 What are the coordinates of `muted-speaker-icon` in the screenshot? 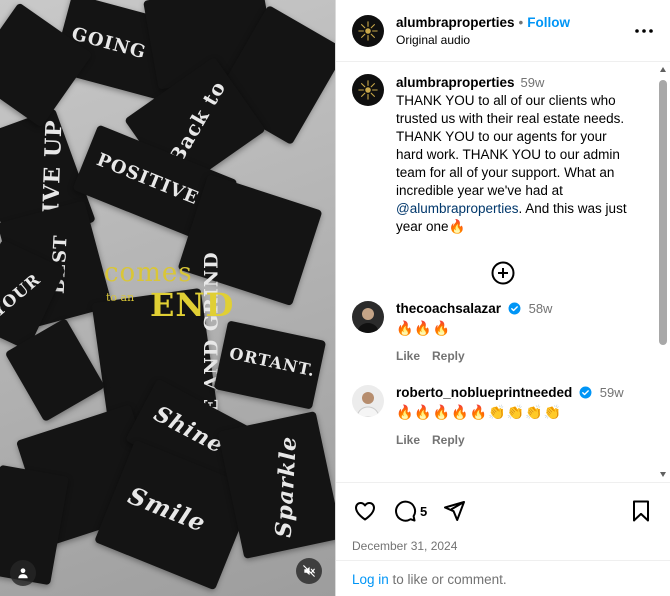 It's located at (309, 571).